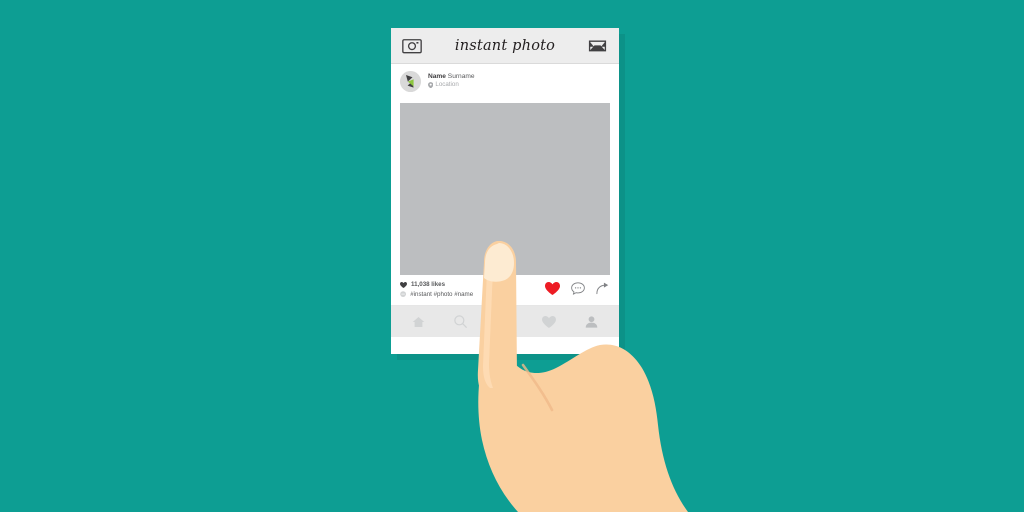  What do you see at coordinates (437, 76) in the screenshot?
I see `user-name-first: Name` at bounding box center [437, 76].